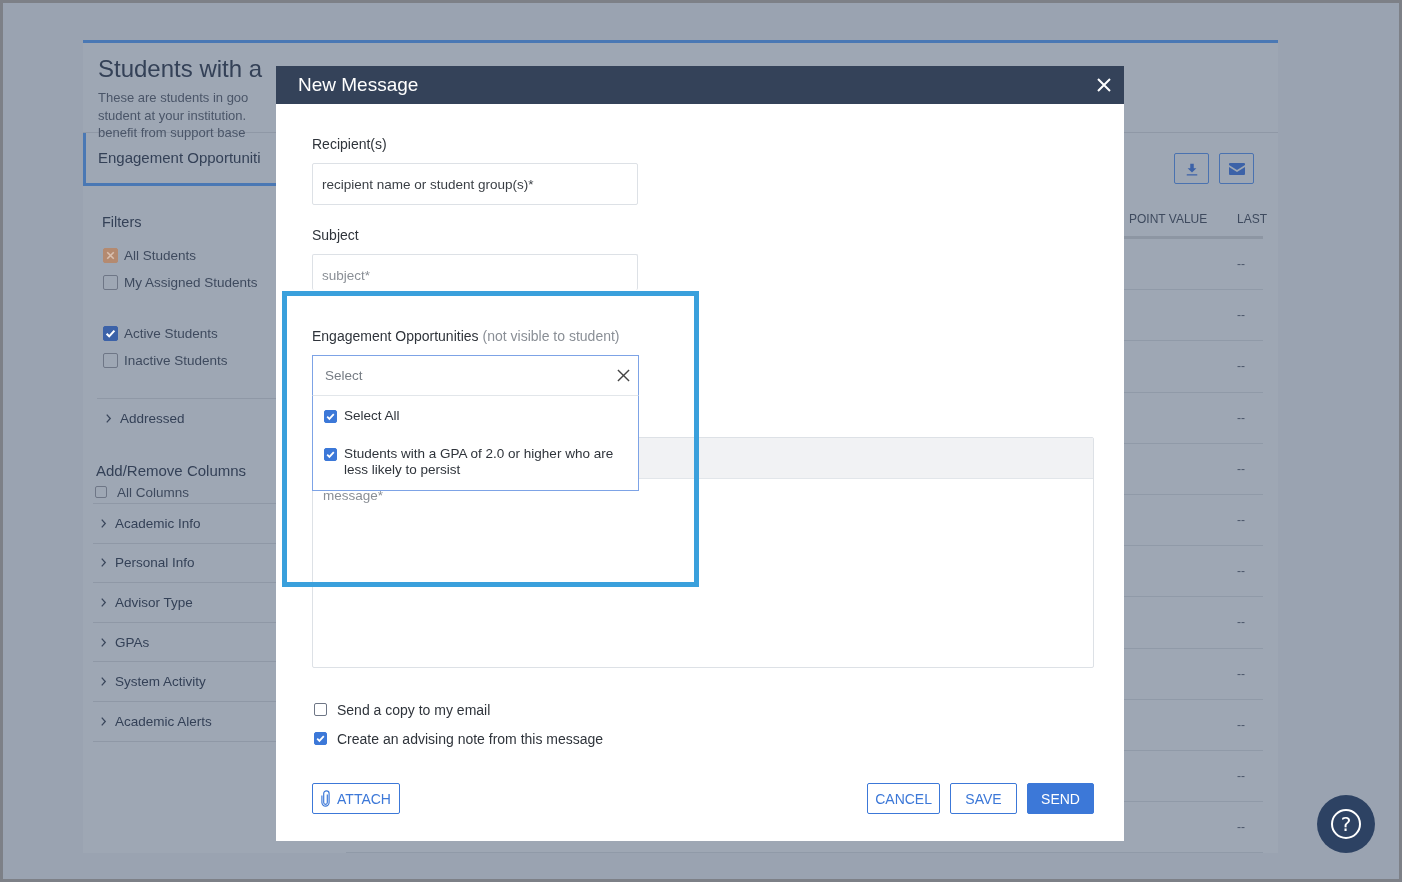  What do you see at coordinates (983, 798) in the screenshot?
I see `dialog-button: SAVE` at bounding box center [983, 798].